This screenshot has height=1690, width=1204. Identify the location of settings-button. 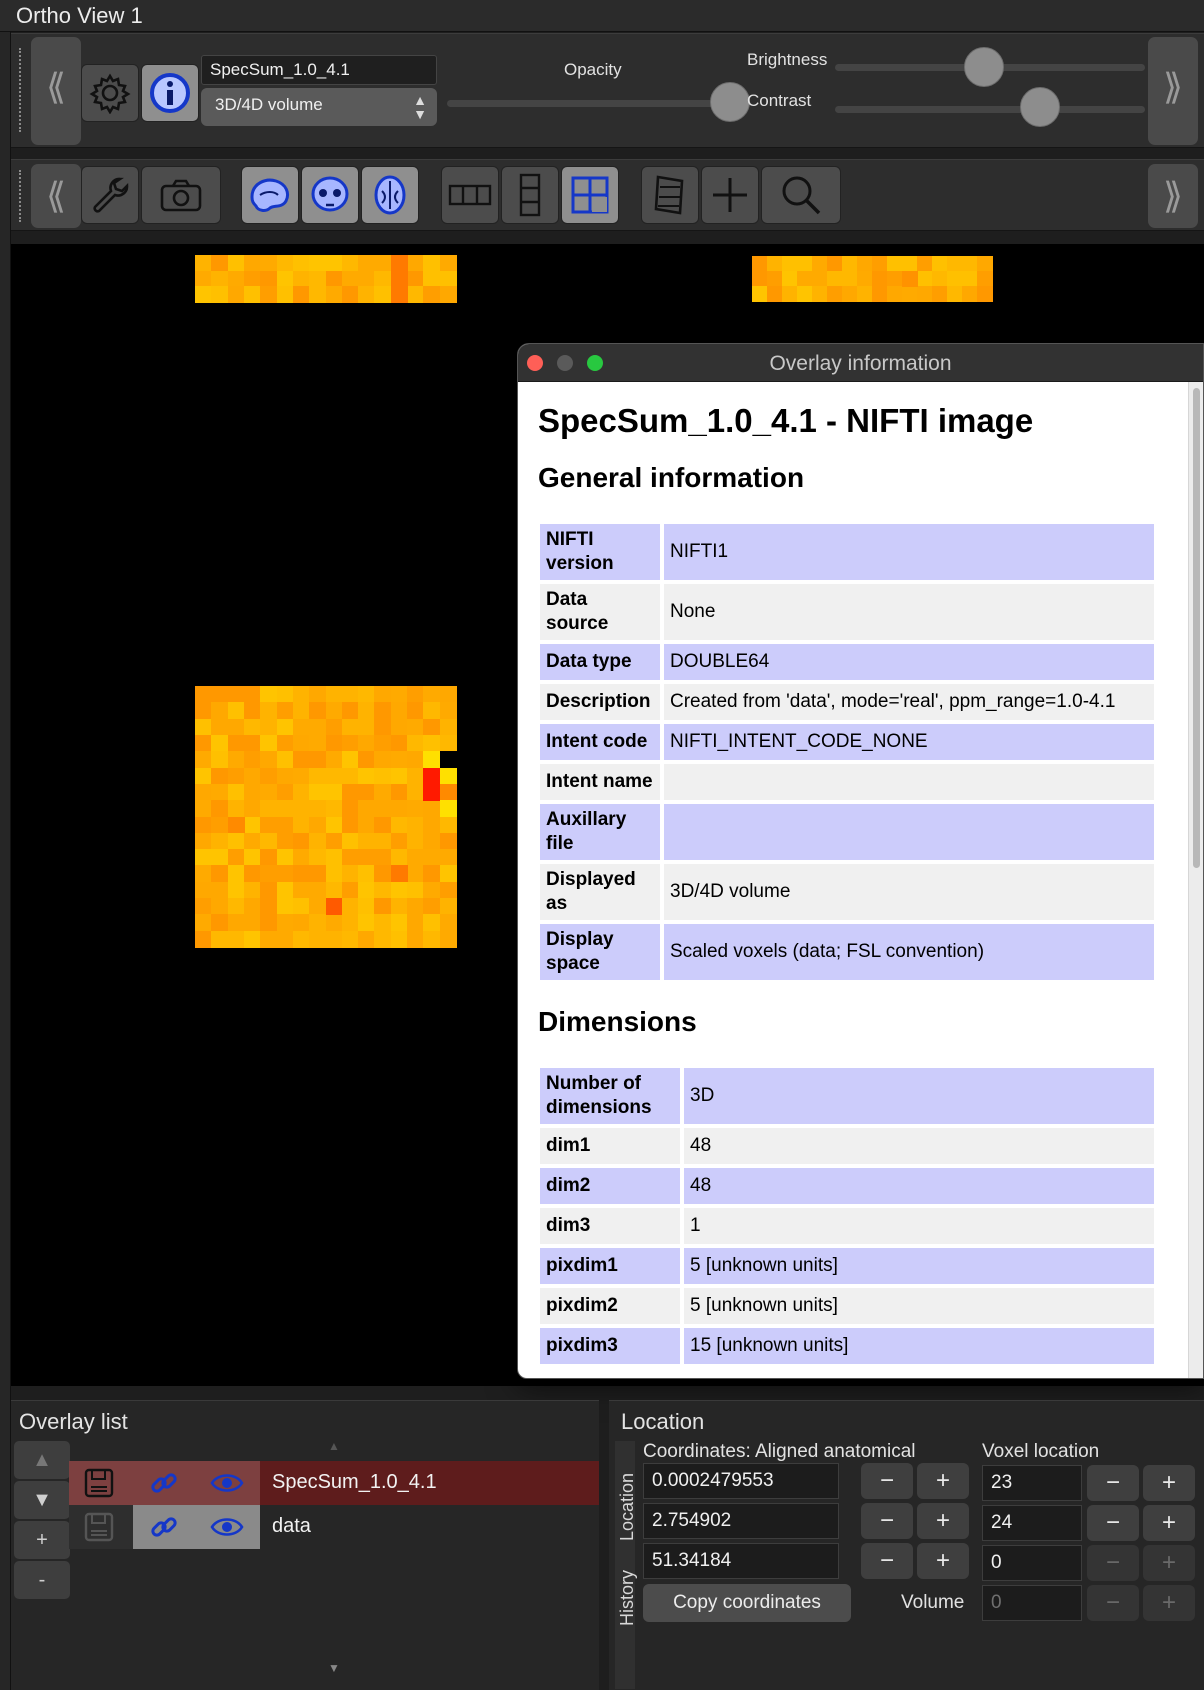
(110, 93).